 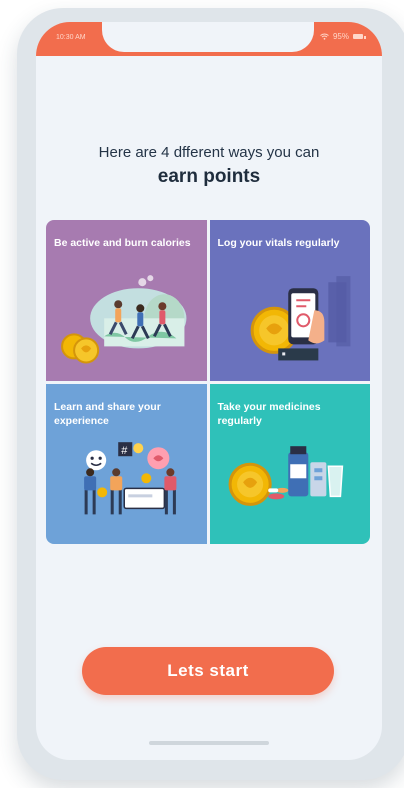 What do you see at coordinates (71, 37) in the screenshot?
I see `status-time: 10:30 AM` at bounding box center [71, 37].